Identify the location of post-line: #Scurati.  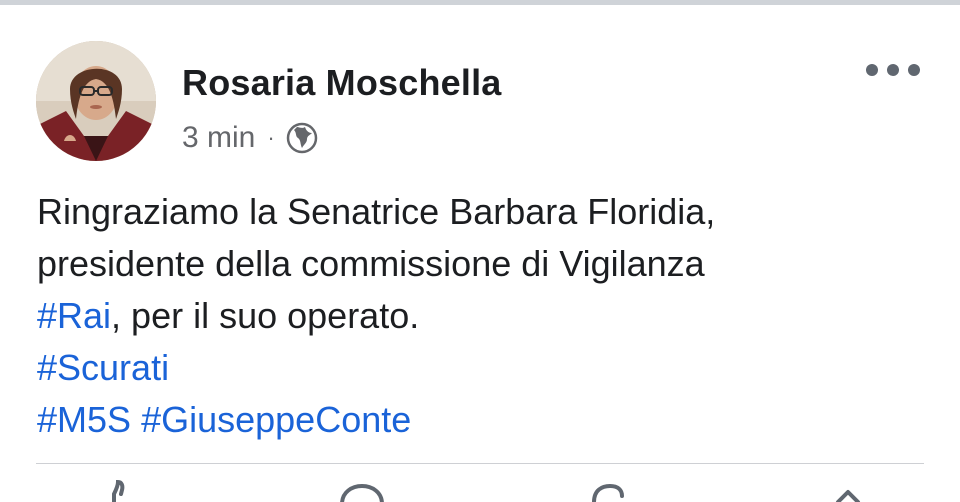
(487, 368).